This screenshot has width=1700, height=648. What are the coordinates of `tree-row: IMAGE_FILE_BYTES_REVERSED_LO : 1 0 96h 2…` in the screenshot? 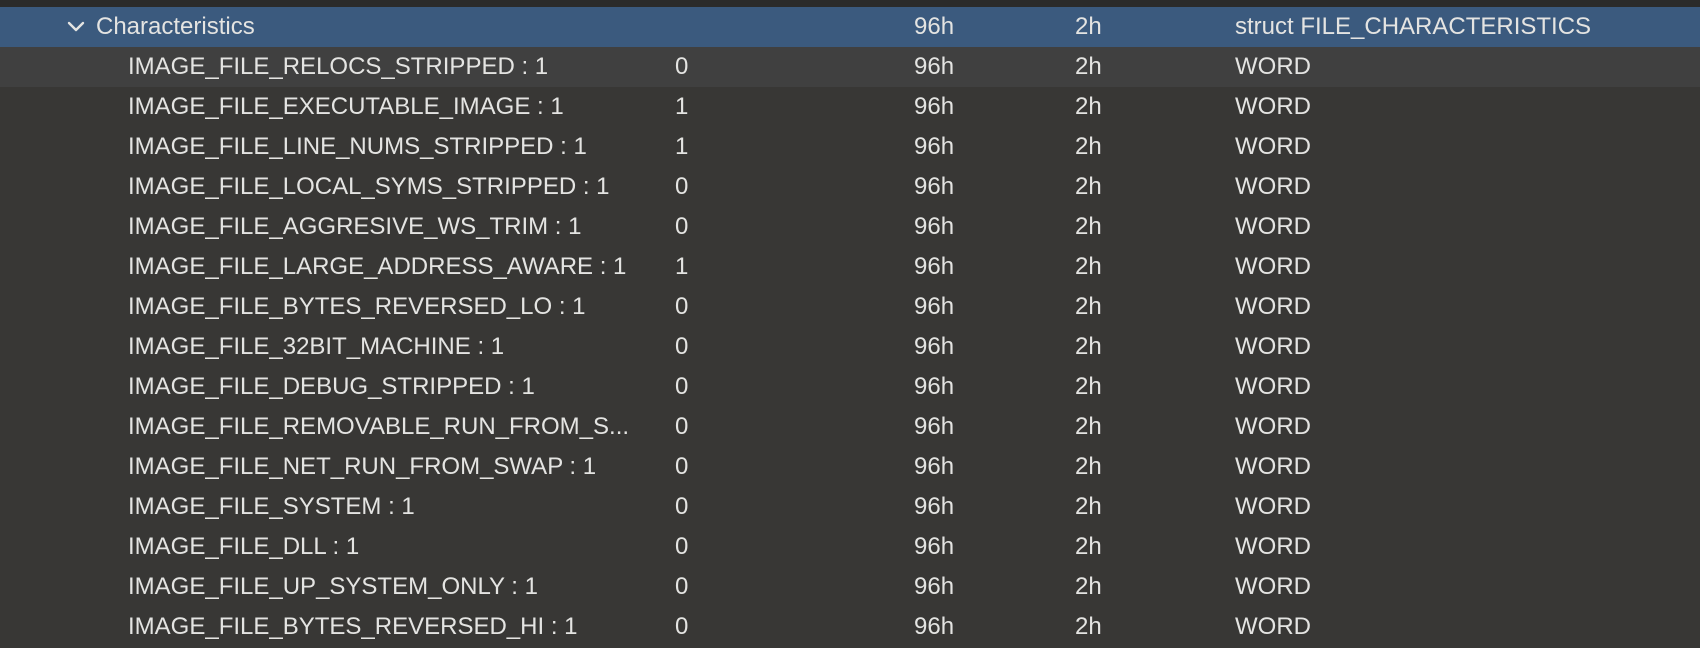 It's located at (850, 307).